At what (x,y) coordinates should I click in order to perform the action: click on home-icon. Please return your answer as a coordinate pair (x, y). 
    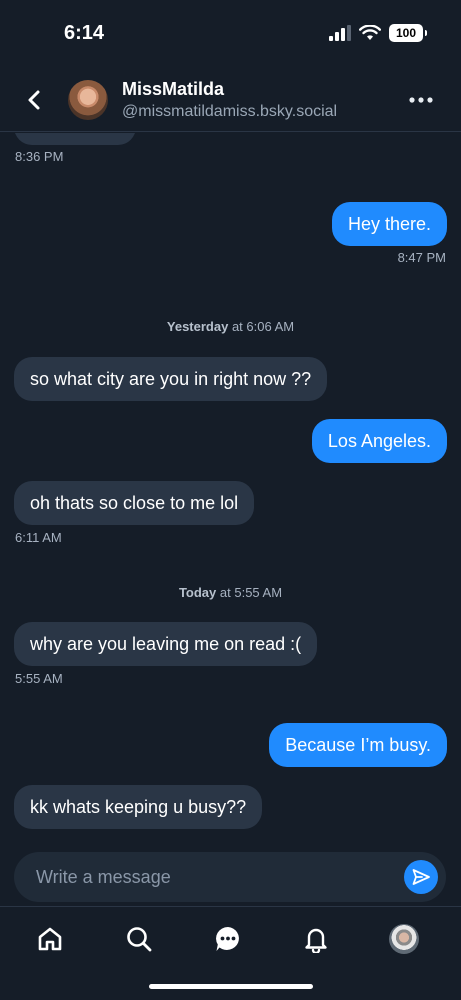
    Looking at the image, I should click on (50, 939).